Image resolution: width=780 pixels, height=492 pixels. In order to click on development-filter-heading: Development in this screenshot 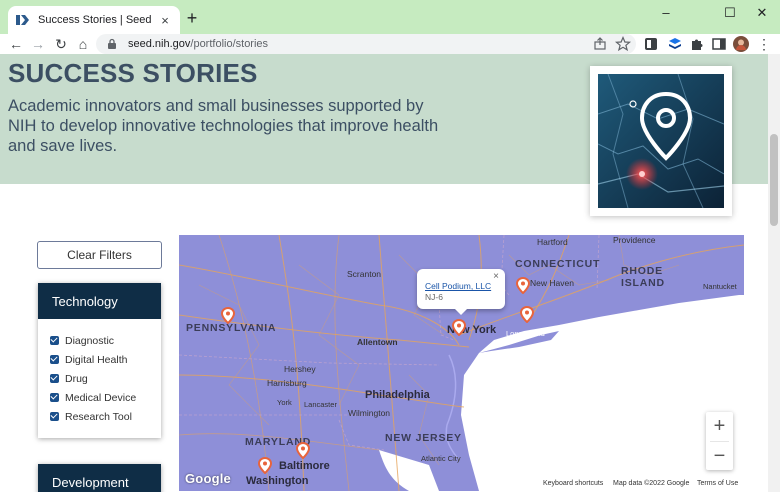, I will do `click(99, 478)`.